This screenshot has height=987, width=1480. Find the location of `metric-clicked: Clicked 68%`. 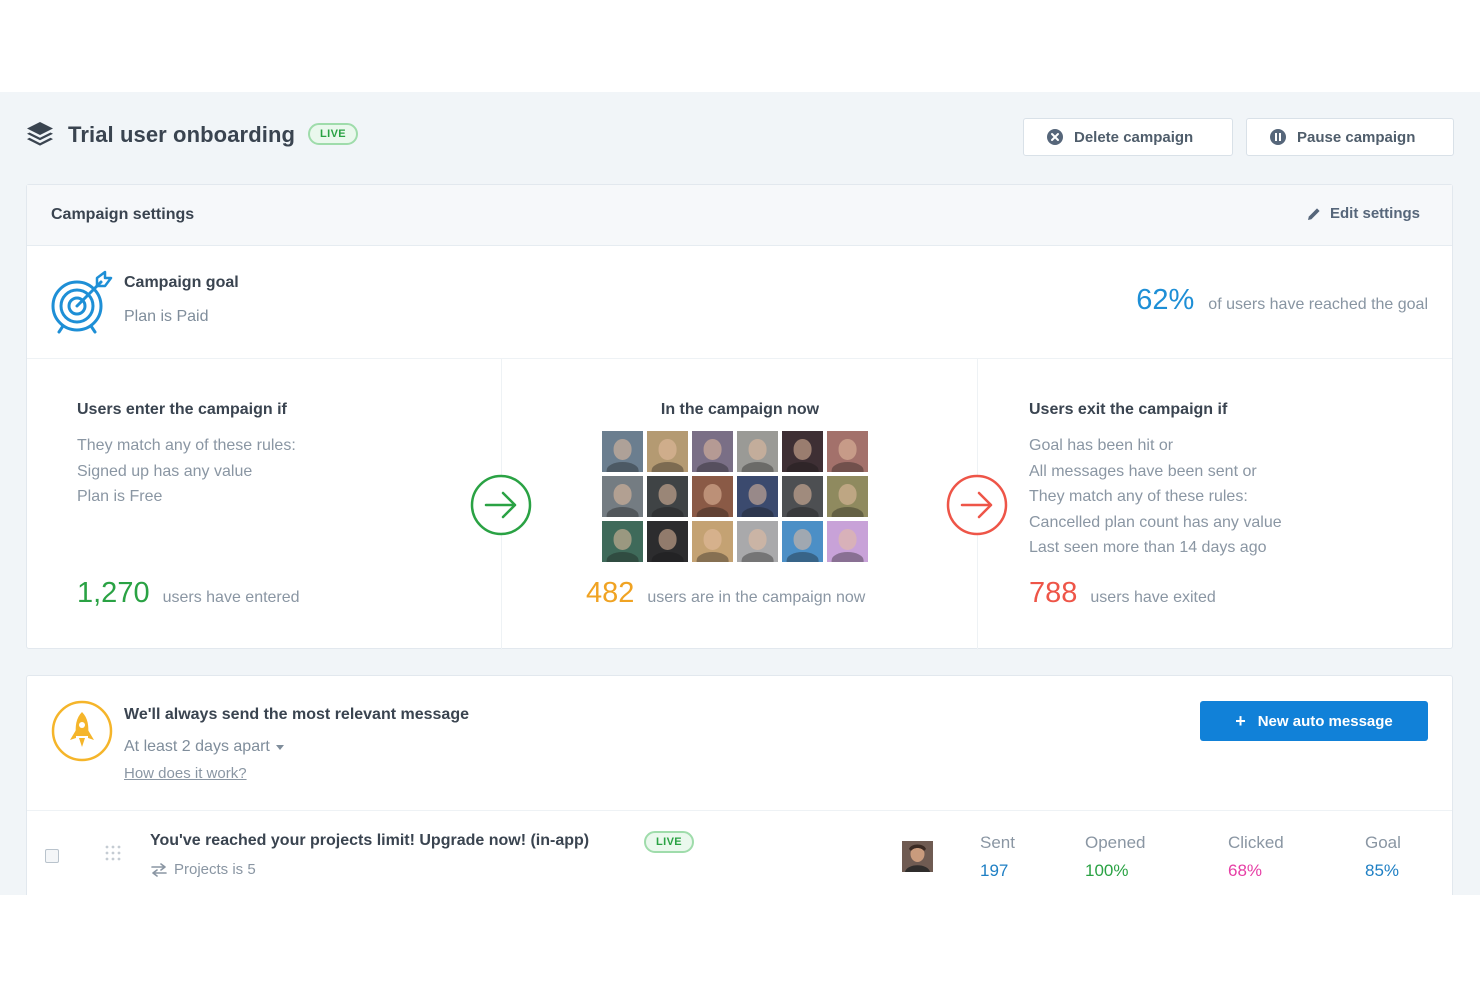

metric-clicked: Clicked 68% is located at coordinates (1256, 857).